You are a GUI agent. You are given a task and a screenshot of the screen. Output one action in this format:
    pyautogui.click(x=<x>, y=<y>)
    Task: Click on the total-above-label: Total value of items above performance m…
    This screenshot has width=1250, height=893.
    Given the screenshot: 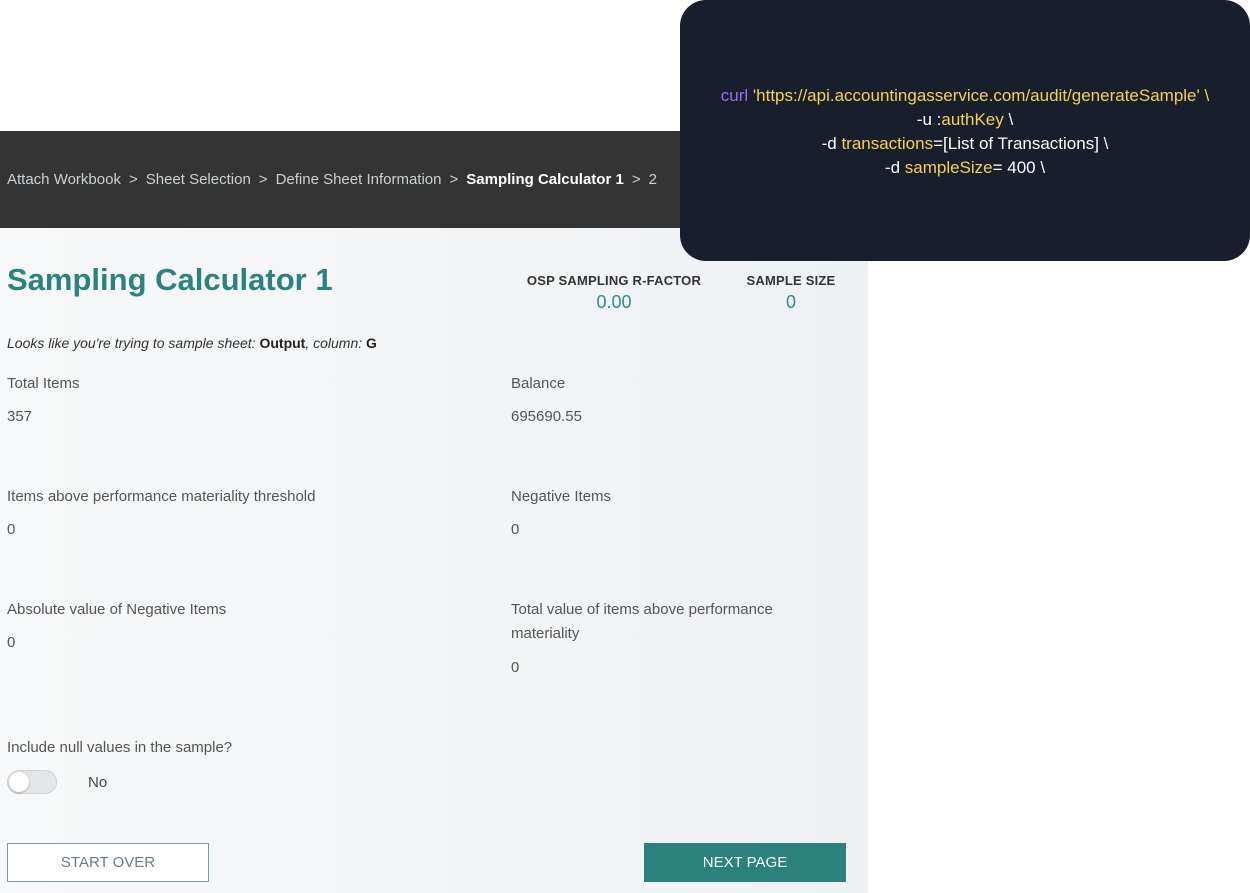 What is the action you would take?
    pyautogui.click(x=642, y=621)
    